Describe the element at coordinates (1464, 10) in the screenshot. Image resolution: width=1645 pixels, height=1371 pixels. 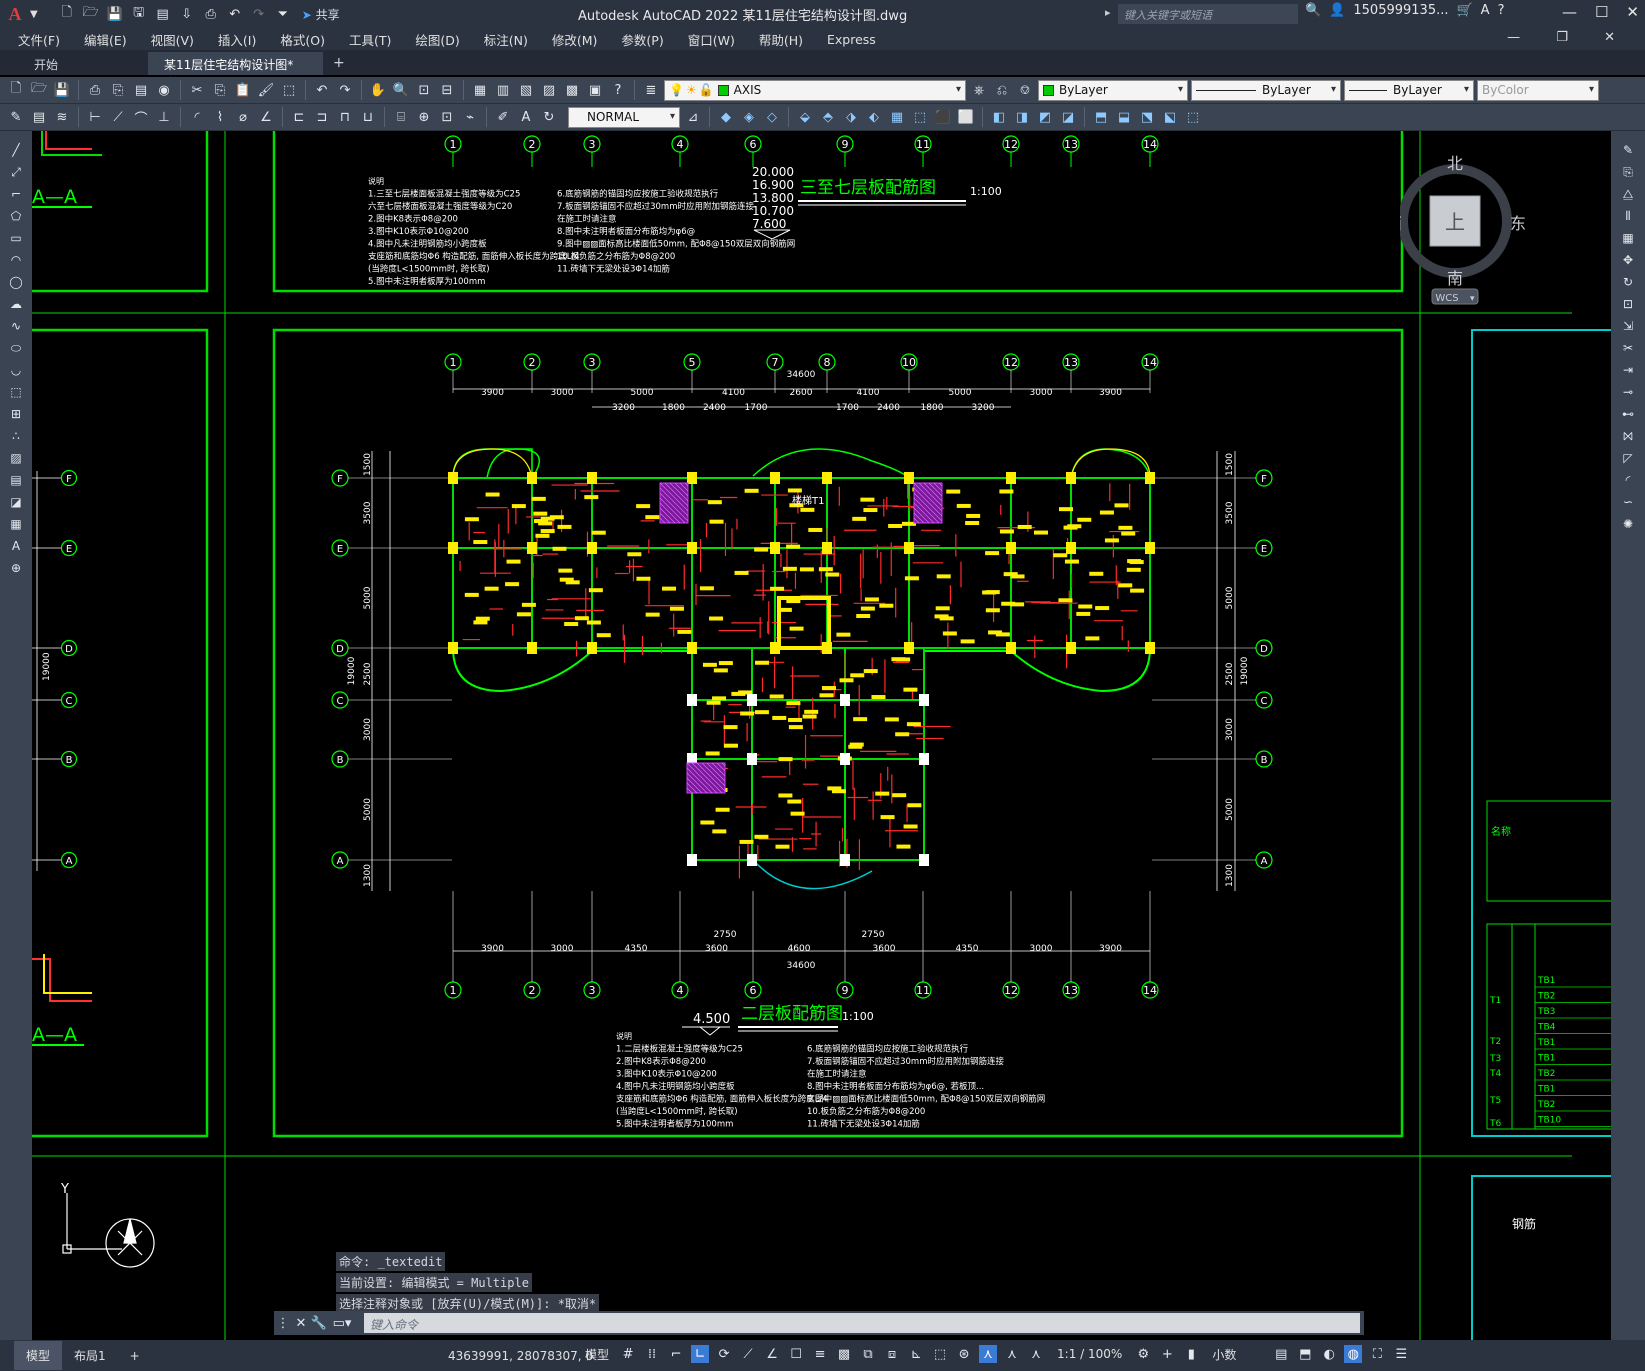
I see `cart-icon: 🛒` at that location.